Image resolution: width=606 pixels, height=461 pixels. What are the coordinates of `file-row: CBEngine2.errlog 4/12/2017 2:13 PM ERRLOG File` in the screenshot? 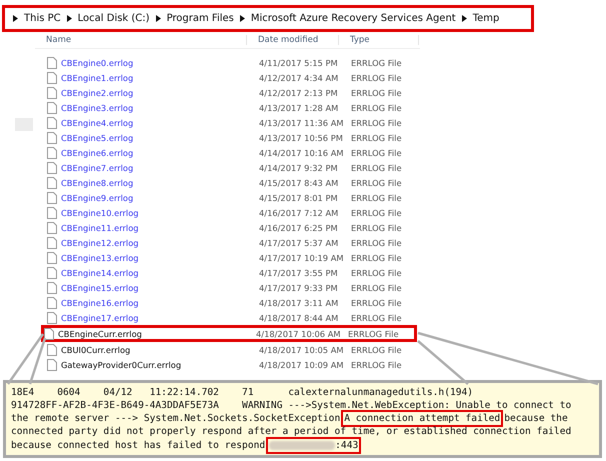 It's located at (230, 92).